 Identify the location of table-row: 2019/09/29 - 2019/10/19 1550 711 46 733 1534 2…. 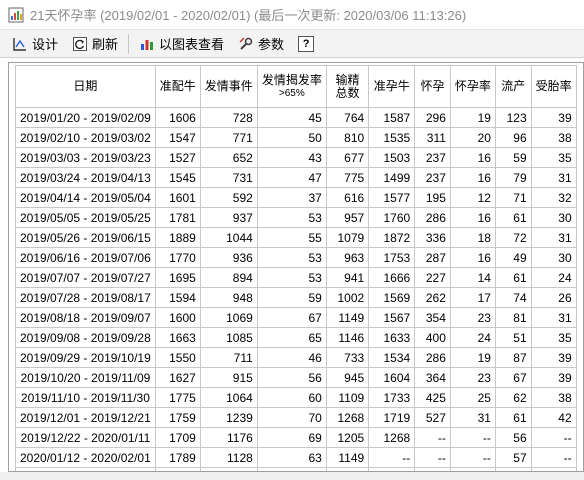
(296, 357).